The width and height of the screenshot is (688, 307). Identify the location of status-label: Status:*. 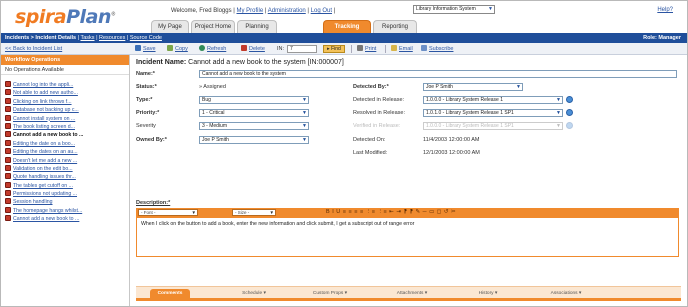
(146, 87).